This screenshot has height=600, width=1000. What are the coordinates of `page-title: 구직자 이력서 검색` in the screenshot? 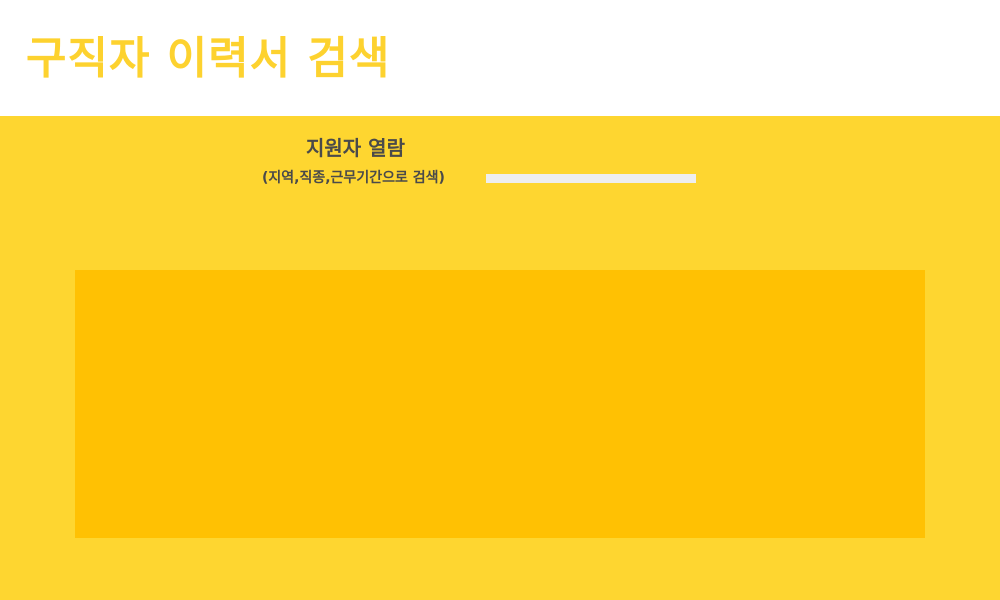 It's located at (208, 58).